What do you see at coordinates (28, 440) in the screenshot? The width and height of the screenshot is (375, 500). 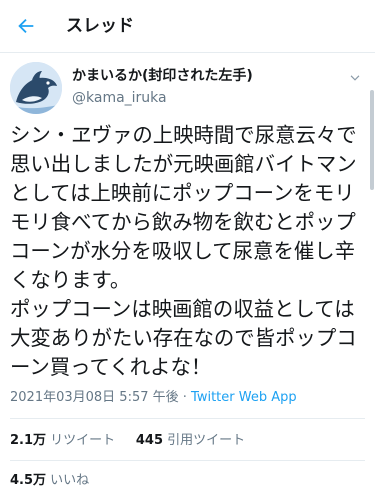 I see `retweets-count: 2.1万` at bounding box center [28, 440].